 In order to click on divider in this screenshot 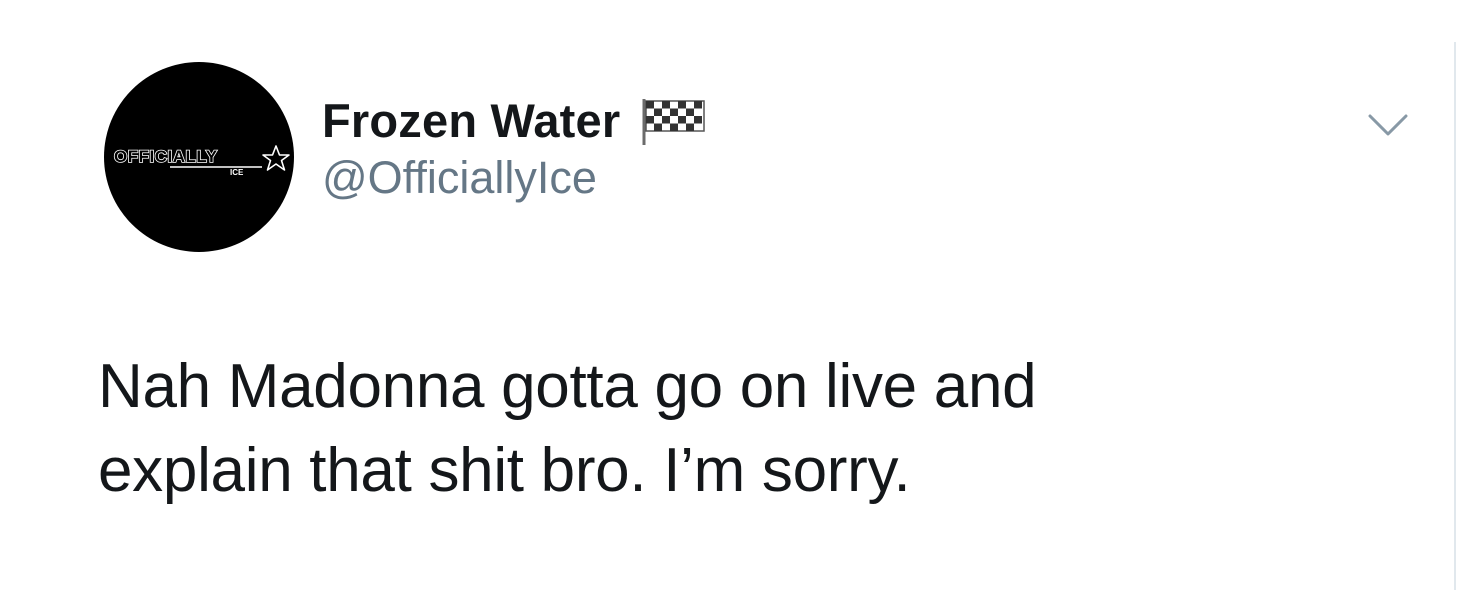, I will do `click(1455, 316)`.